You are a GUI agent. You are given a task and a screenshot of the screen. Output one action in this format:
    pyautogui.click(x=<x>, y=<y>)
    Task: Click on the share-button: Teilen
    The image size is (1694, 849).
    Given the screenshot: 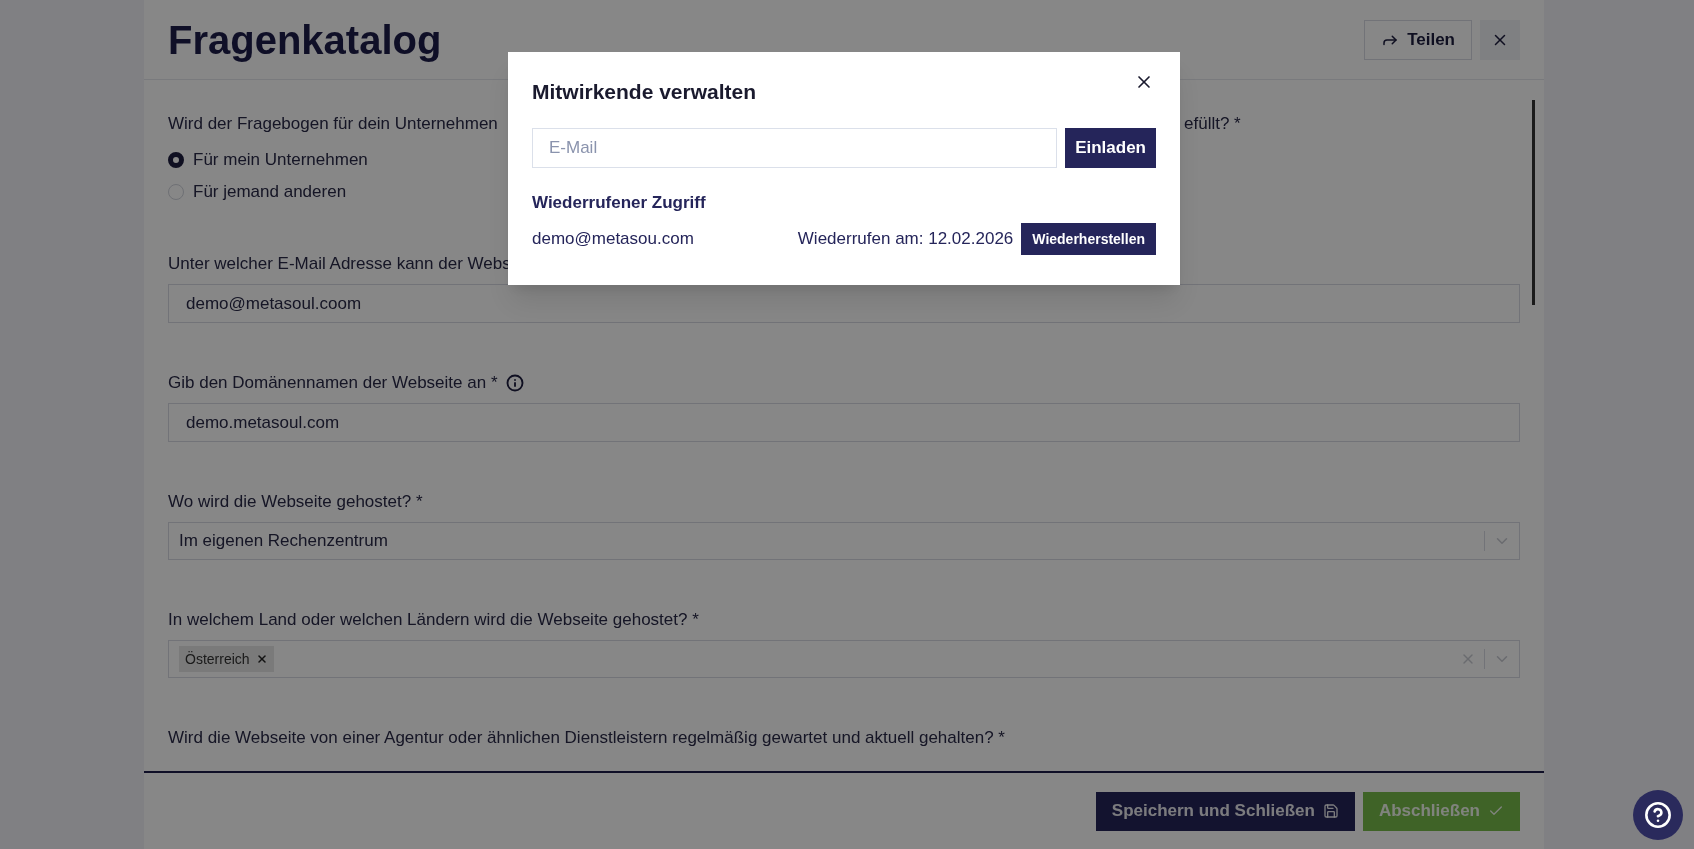 What is the action you would take?
    pyautogui.click(x=1418, y=39)
    